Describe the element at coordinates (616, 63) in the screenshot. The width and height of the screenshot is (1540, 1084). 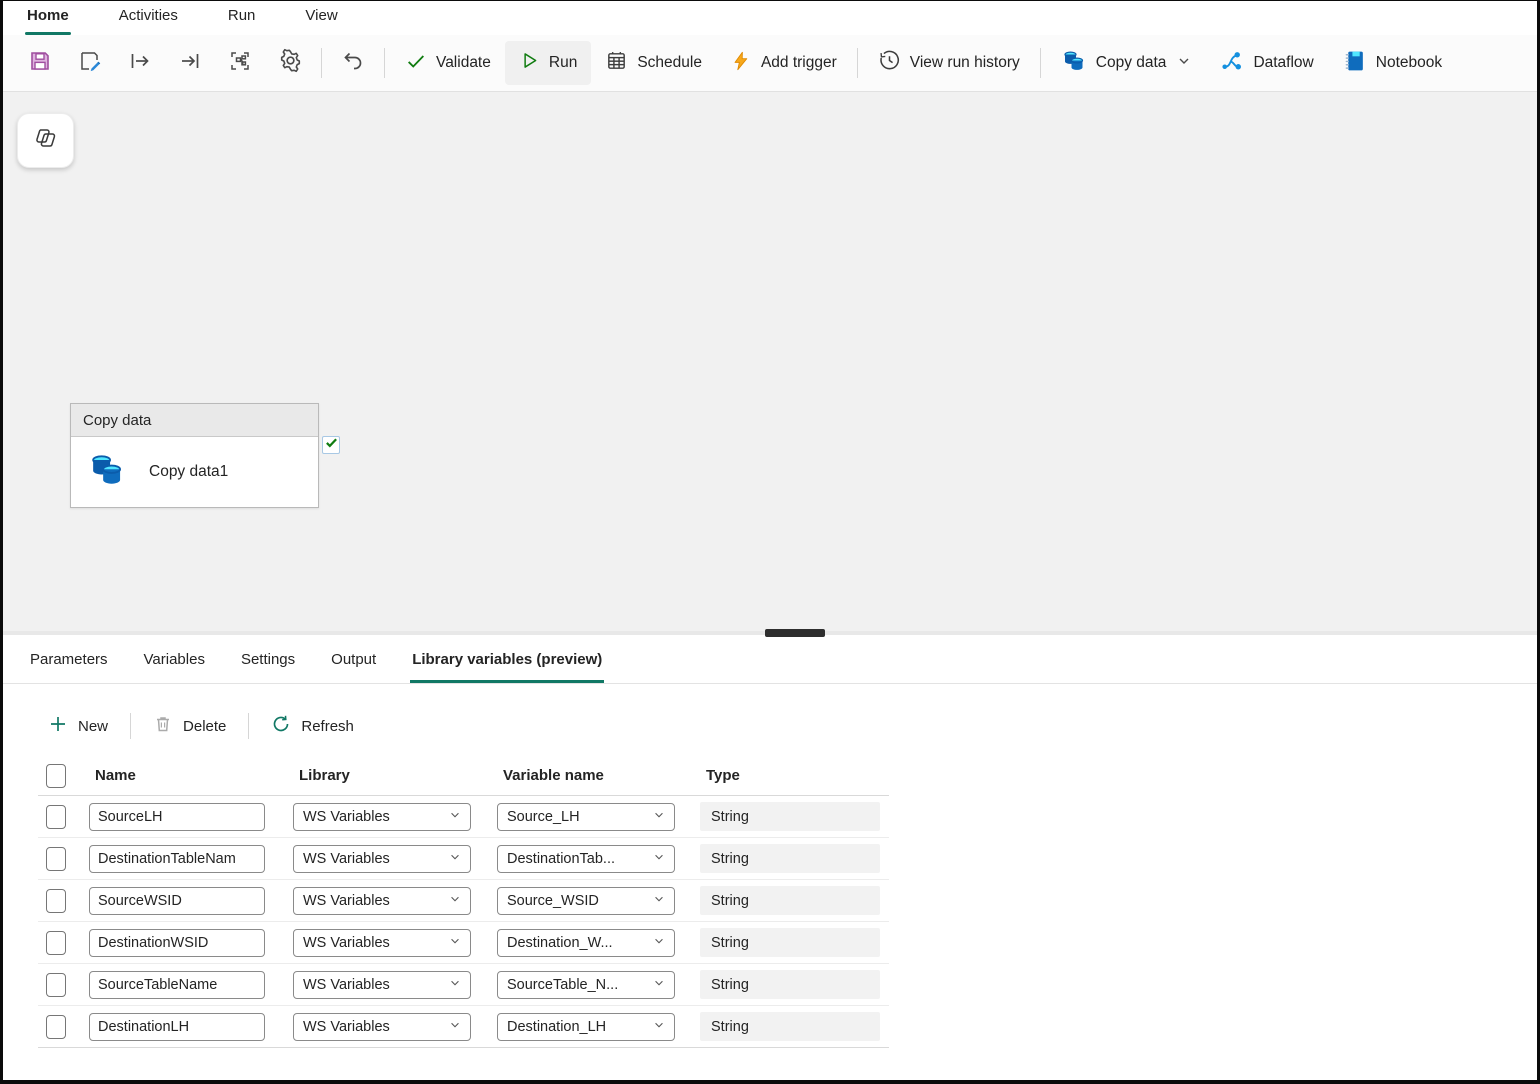
I see `schedule-calendar-icon` at that location.